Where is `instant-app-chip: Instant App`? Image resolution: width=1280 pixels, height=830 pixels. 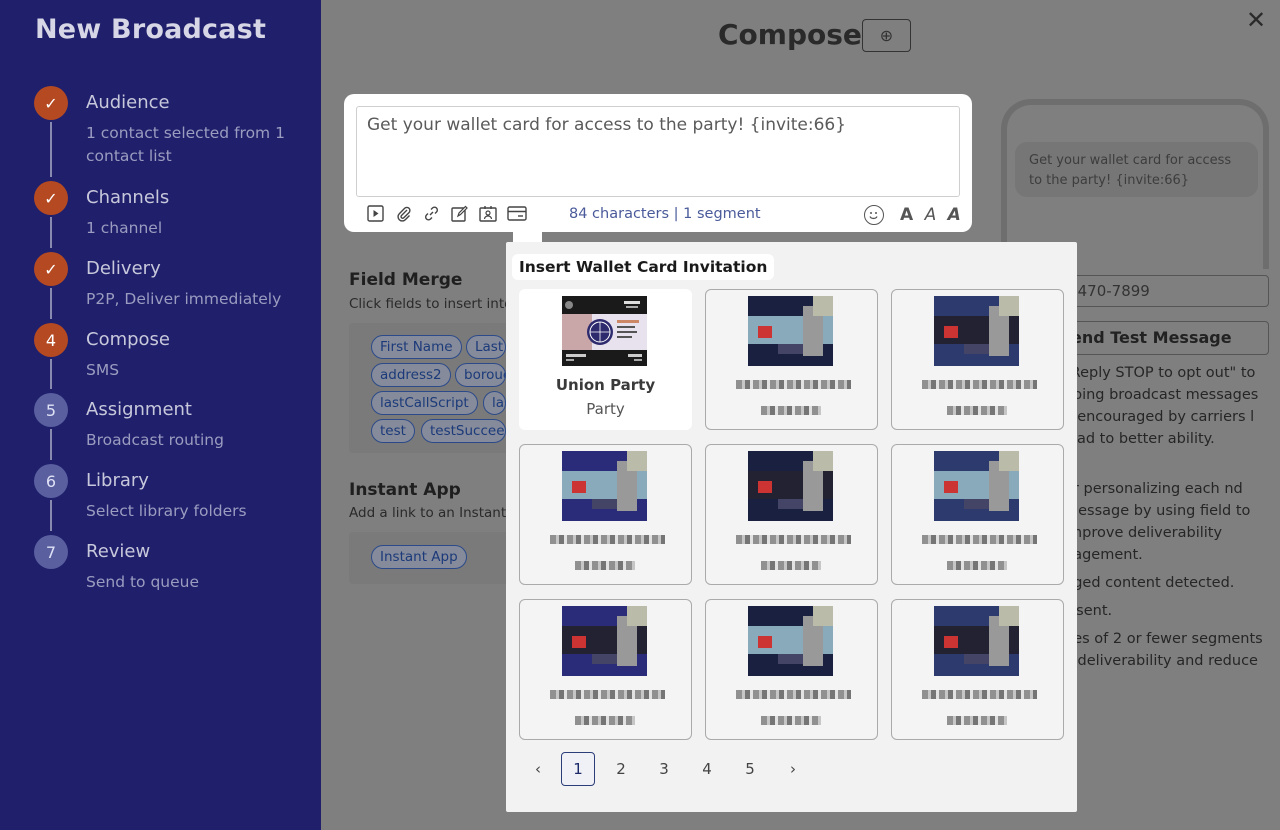
instant-app-chip: Instant App is located at coordinates (419, 557).